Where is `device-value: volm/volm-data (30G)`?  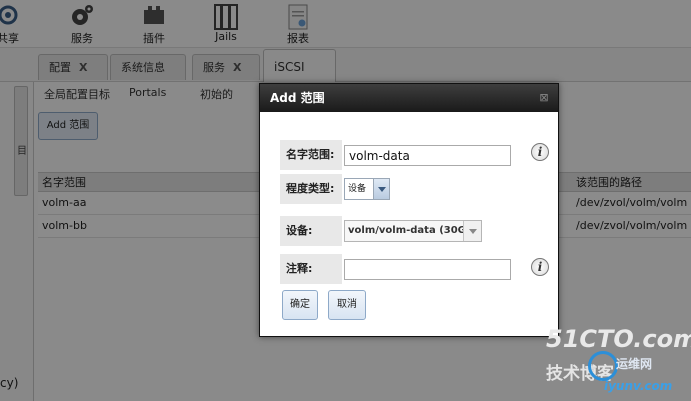
device-value: volm/volm-data (30G) is located at coordinates (409, 230).